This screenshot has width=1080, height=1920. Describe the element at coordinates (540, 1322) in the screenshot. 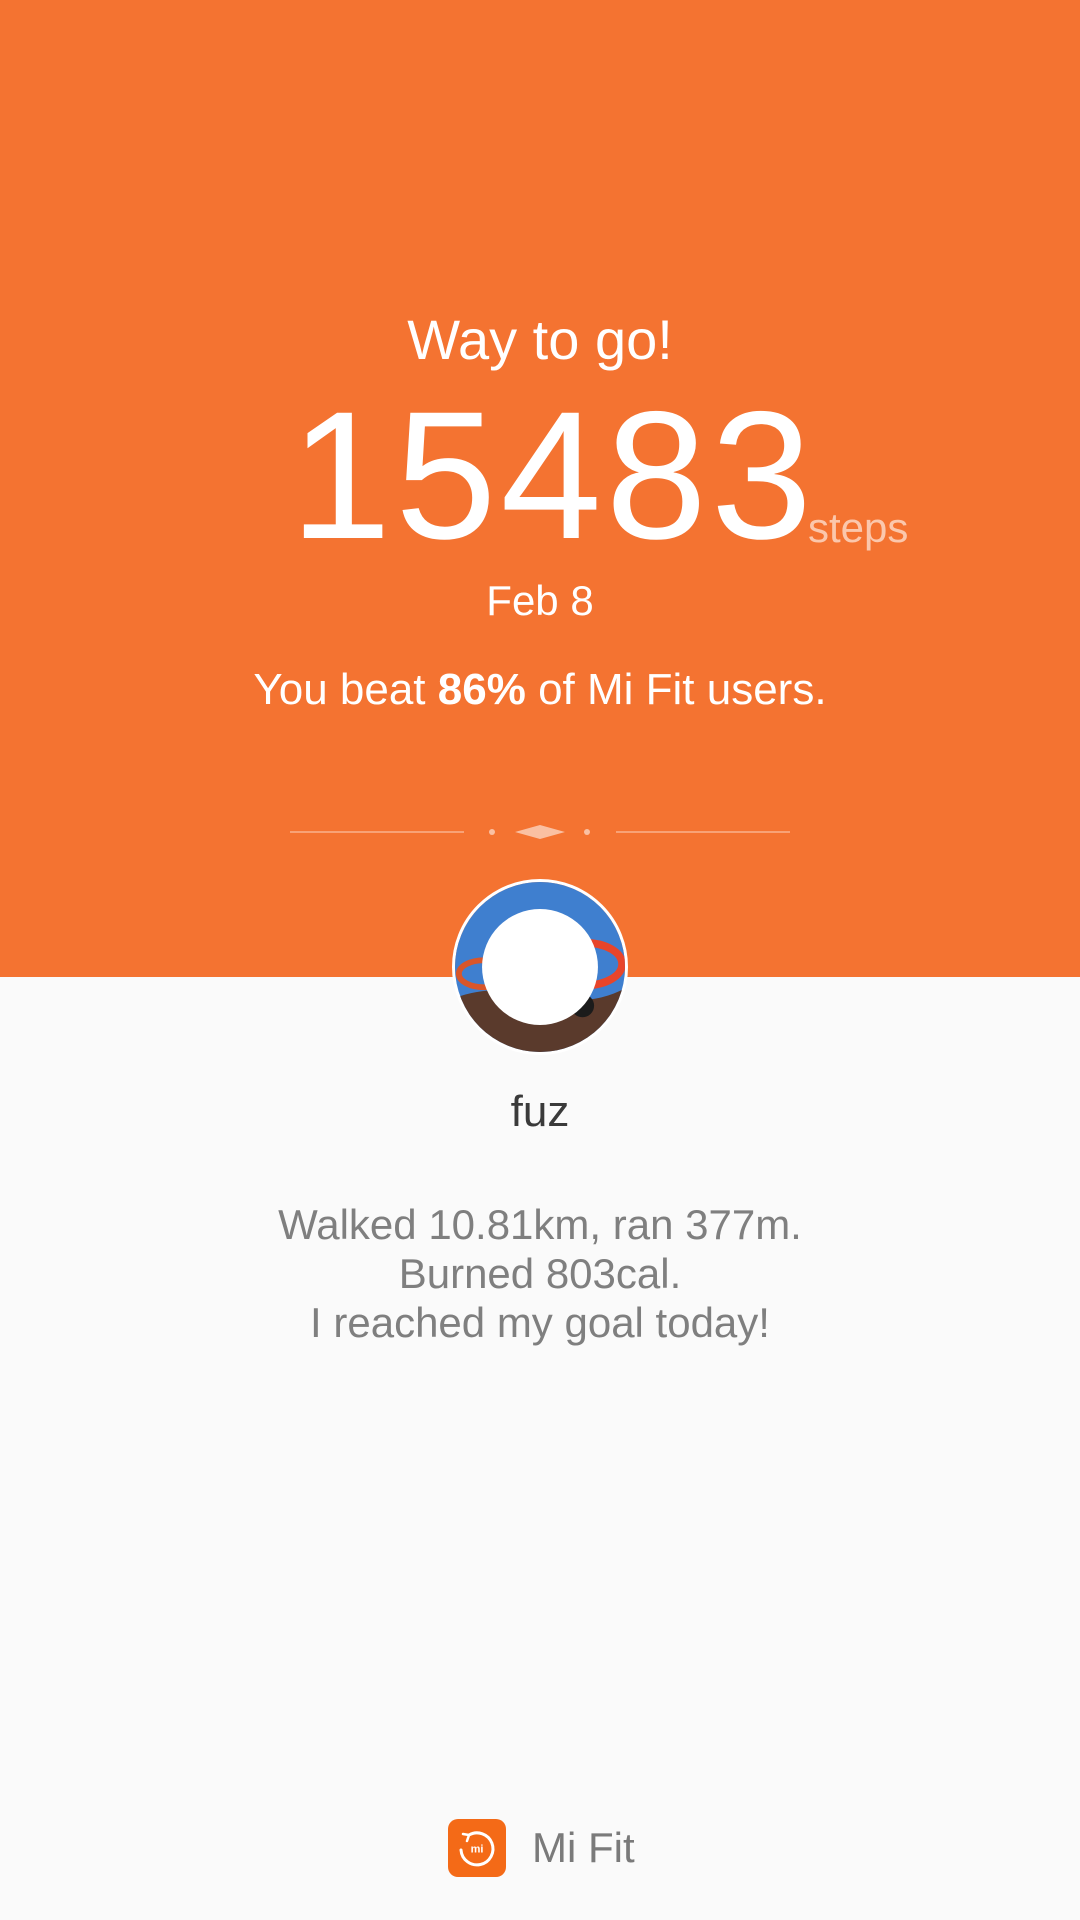

I see `summary-line-goal: I reached my goal today!` at that location.